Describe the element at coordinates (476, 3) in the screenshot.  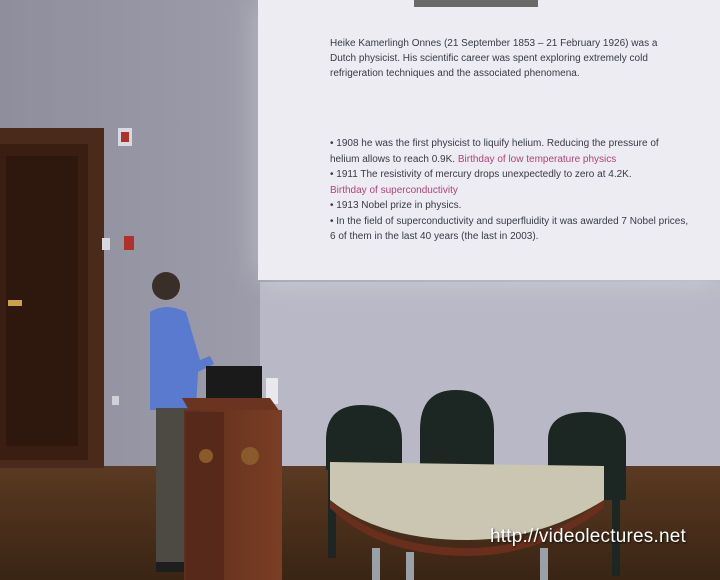
I see `slide-portrait-image` at that location.